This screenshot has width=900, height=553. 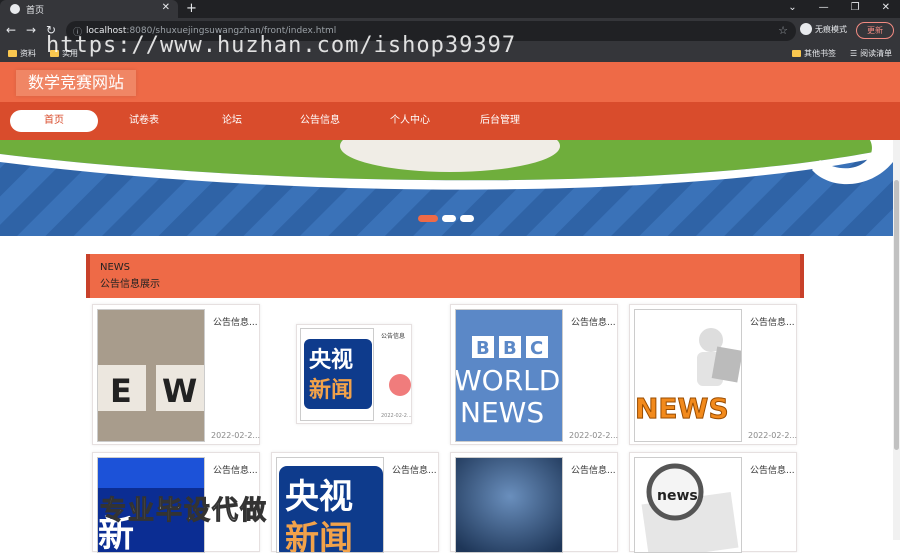 What do you see at coordinates (688, 505) in the screenshot?
I see `news-image: news` at bounding box center [688, 505].